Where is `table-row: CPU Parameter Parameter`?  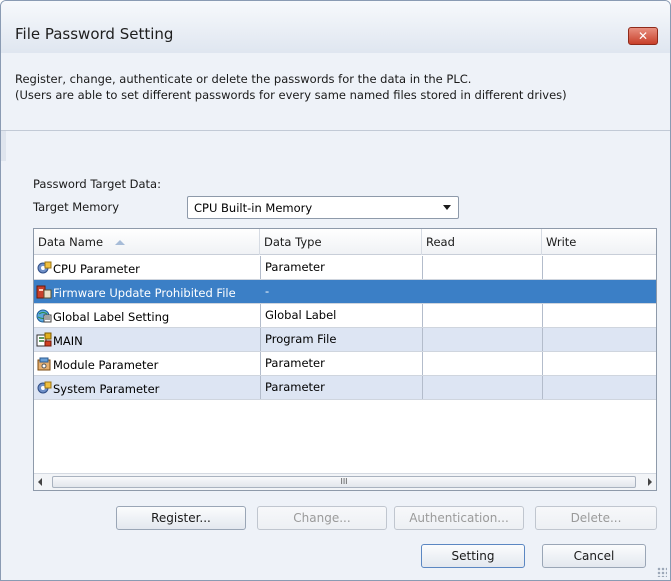
table-row: CPU Parameter Parameter is located at coordinates (345, 268).